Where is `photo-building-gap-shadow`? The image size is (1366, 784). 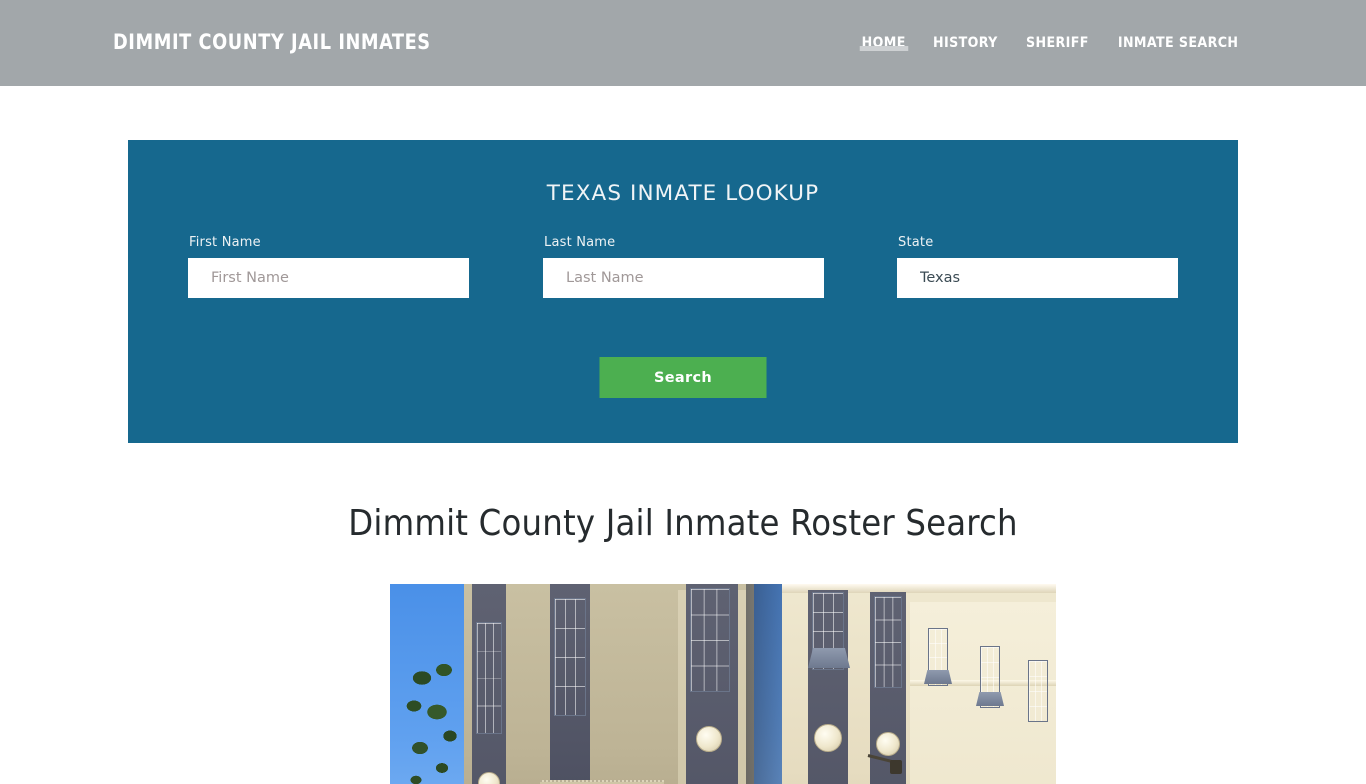
photo-building-gap-shadow is located at coordinates (765, 684).